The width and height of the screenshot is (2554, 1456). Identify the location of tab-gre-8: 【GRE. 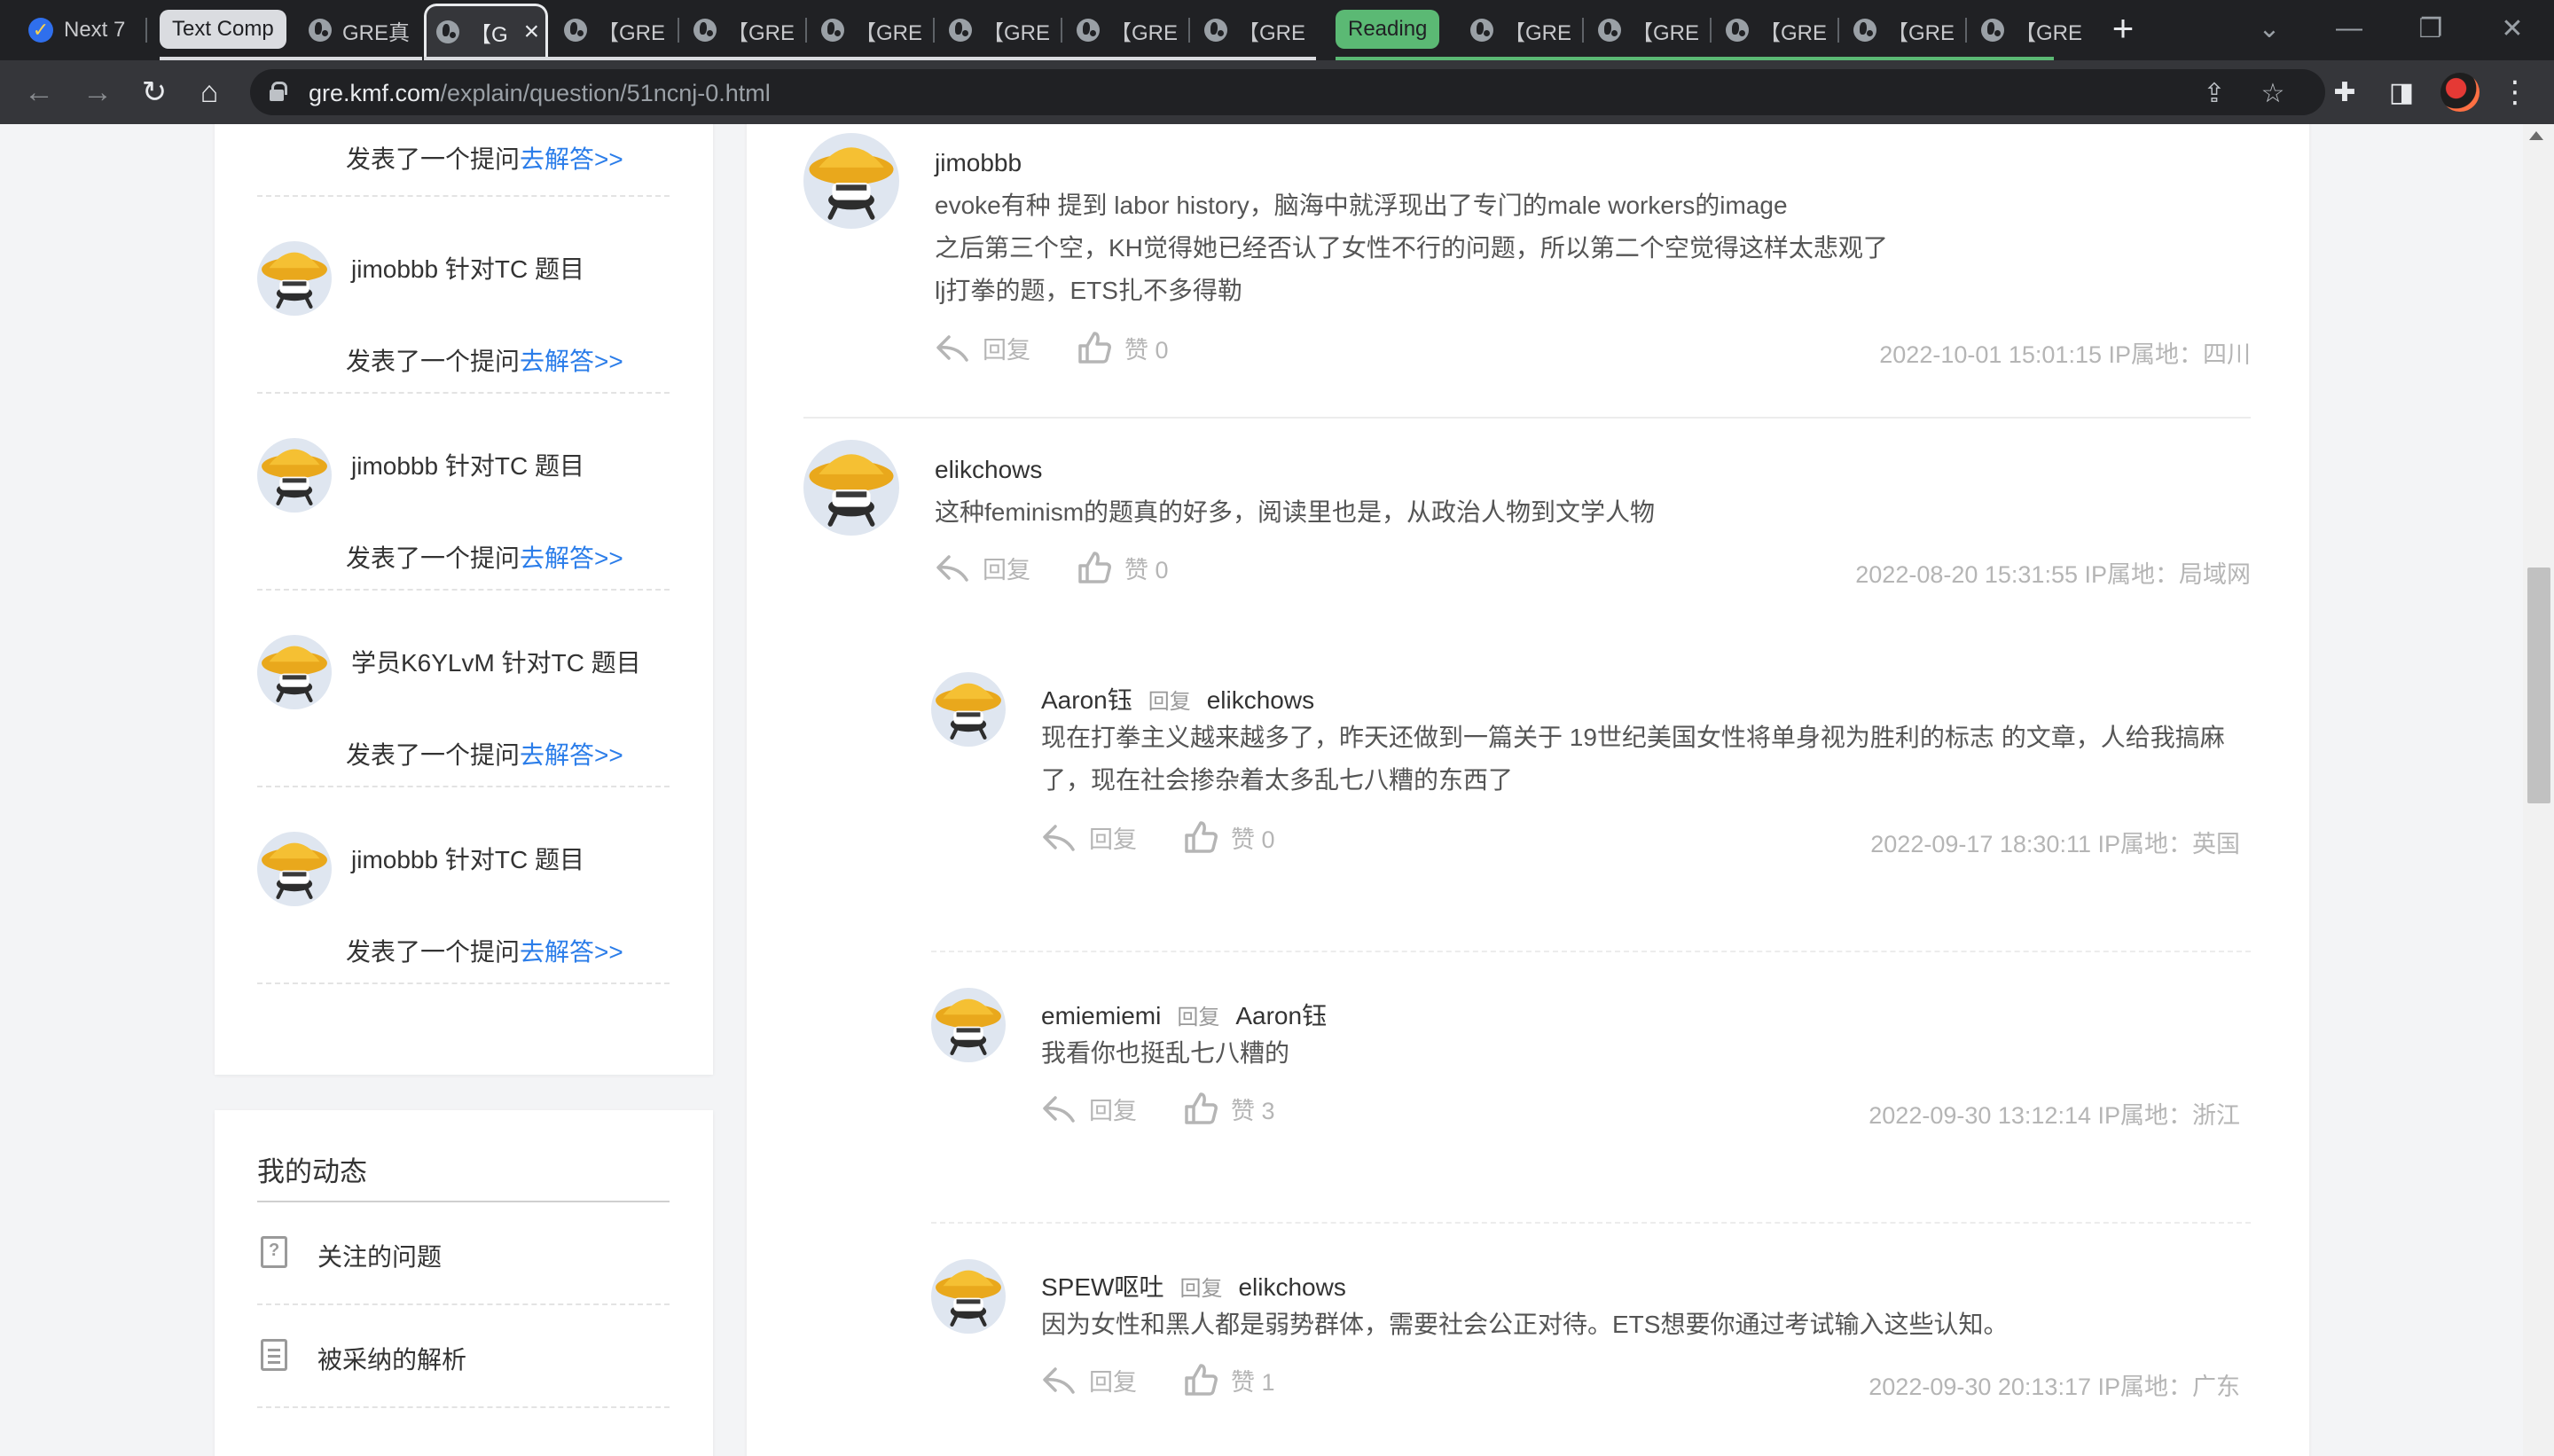
(1252, 30).